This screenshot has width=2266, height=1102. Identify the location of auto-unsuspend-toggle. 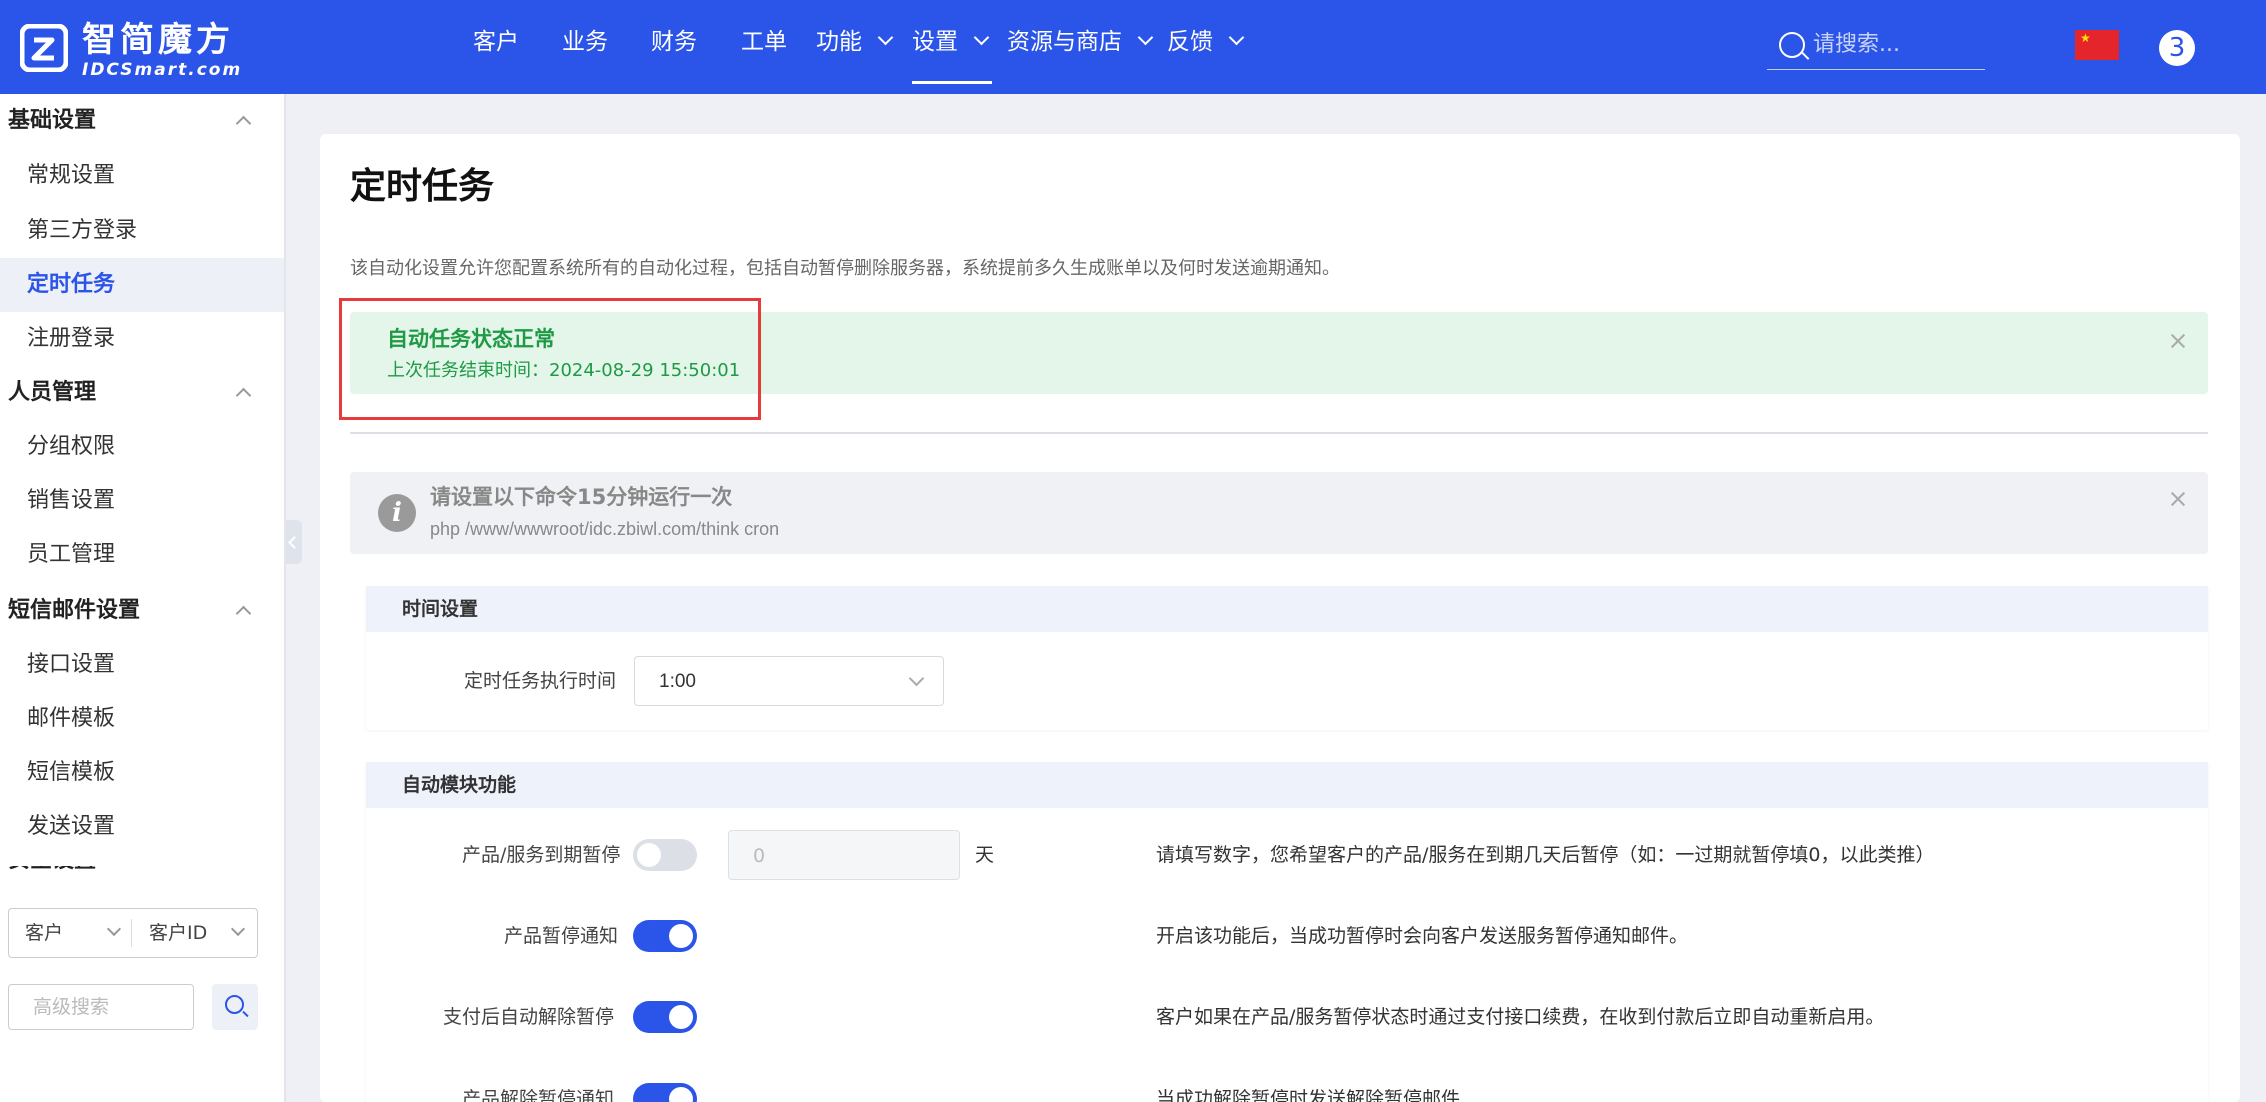
(665, 1017).